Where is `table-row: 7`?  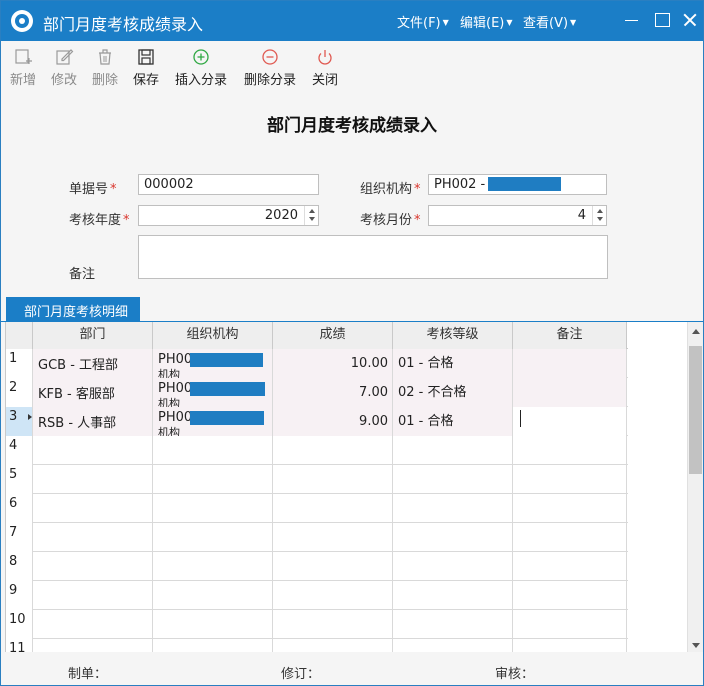 table-row: 7 is located at coordinates (317, 537).